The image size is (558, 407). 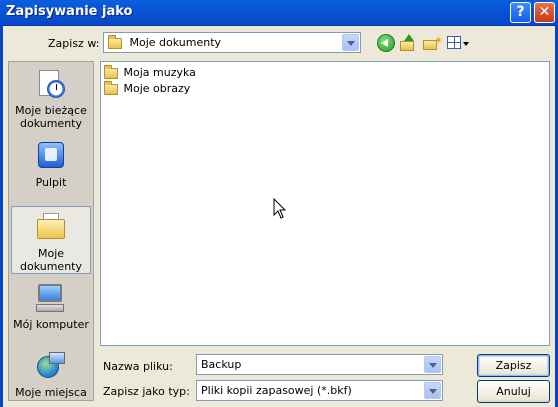 What do you see at coordinates (51, 392) in the screenshot?
I see `place-label: Moje miejsca` at bounding box center [51, 392].